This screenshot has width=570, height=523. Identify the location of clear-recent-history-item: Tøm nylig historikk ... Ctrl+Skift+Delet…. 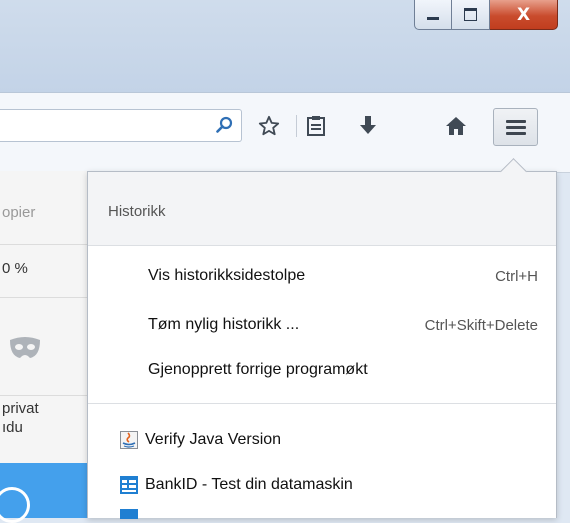
(322, 325).